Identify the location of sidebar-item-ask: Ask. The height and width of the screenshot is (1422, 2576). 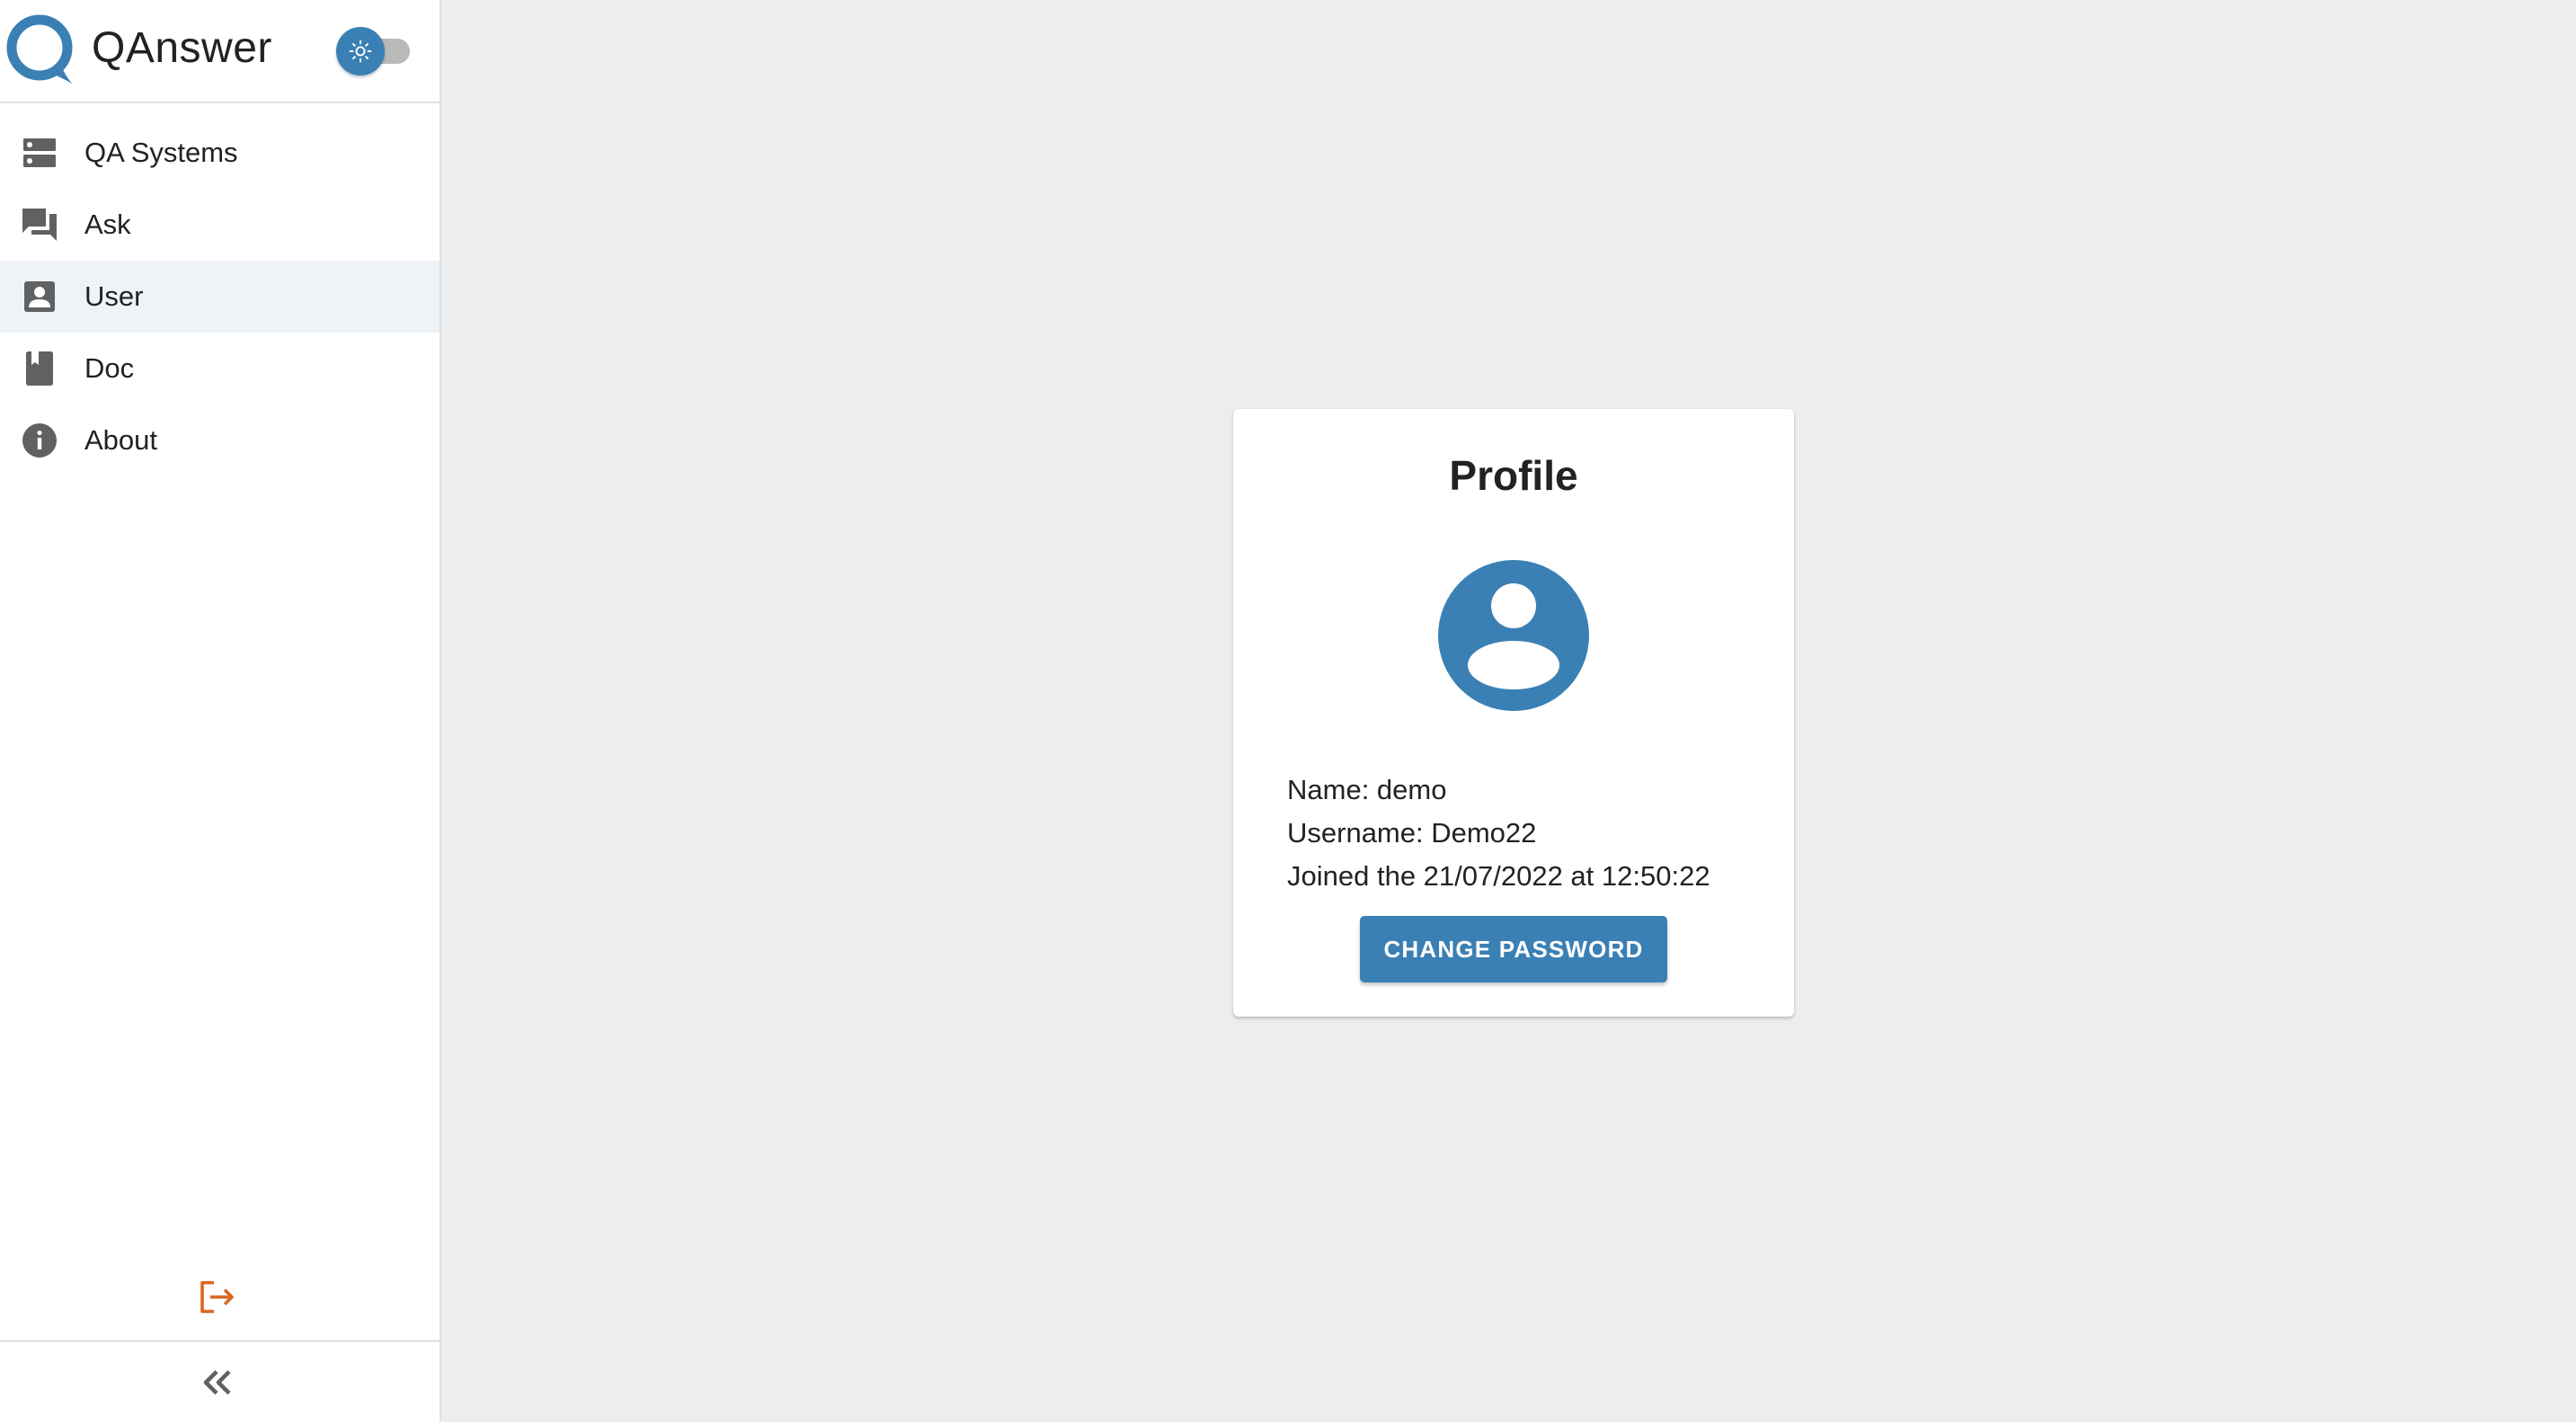
(220, 225).